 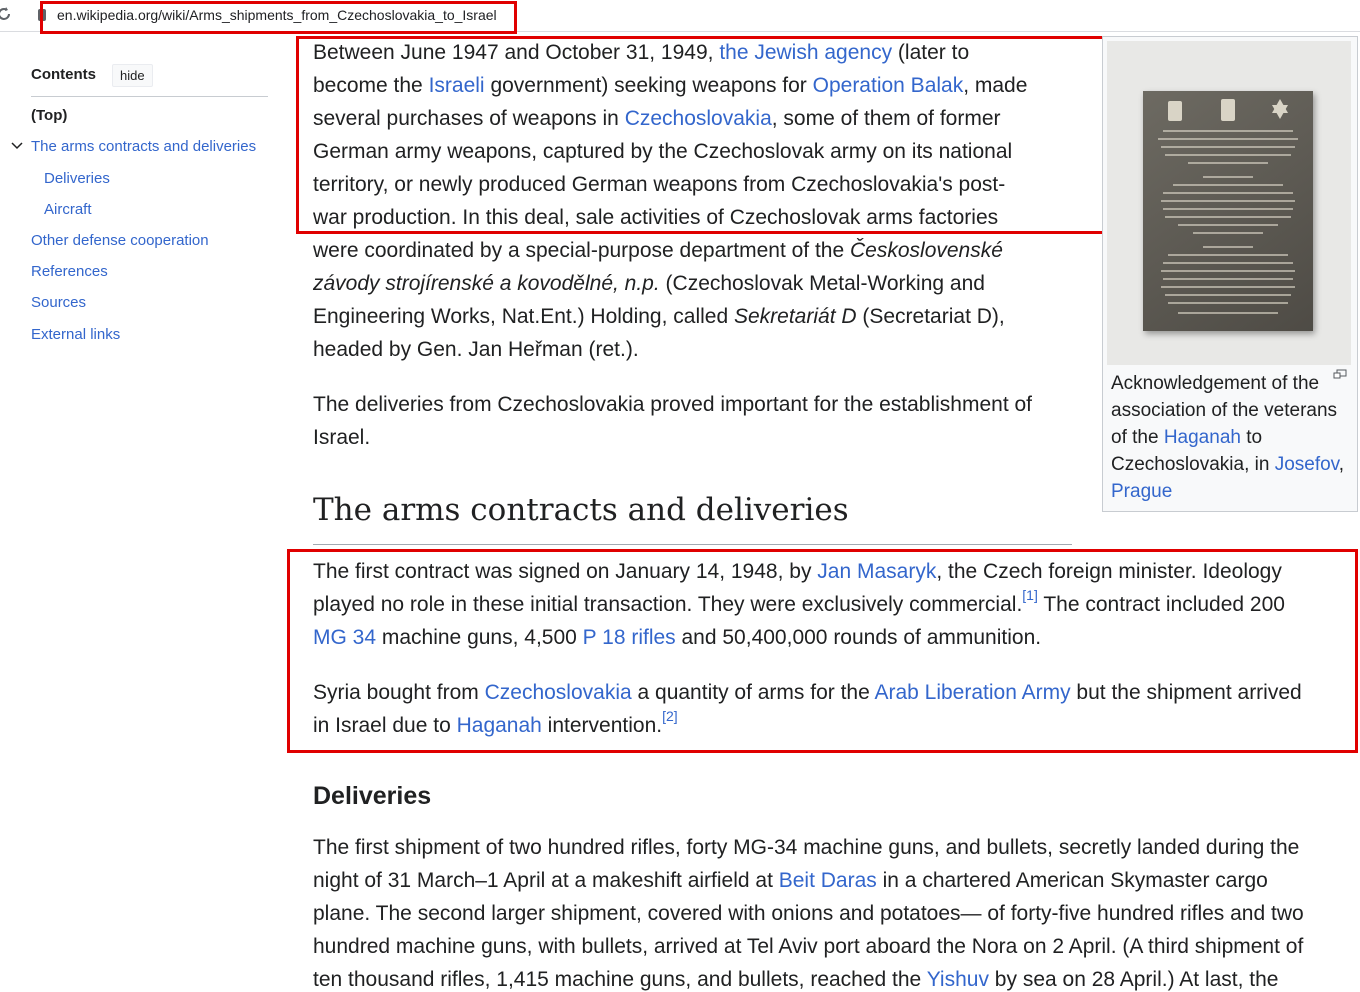 I want to click on text-span: Between June 1947 and October 31, 1949,, so click(x=516, y=52).